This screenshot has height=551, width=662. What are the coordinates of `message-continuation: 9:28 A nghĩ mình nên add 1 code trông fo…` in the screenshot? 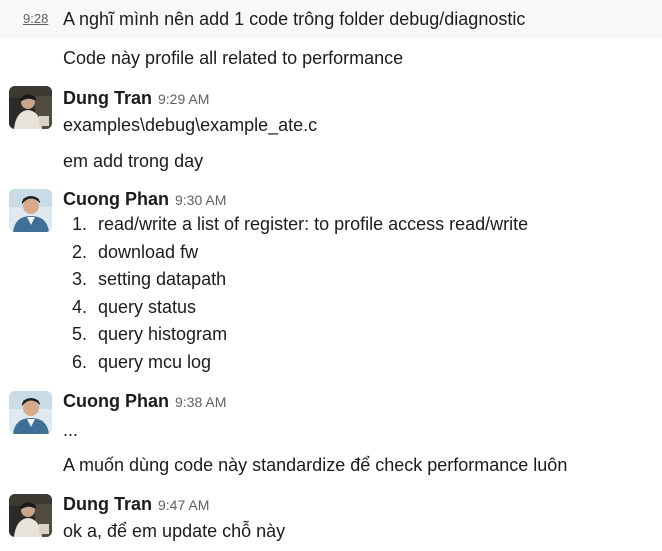 It's located at (331, 19).